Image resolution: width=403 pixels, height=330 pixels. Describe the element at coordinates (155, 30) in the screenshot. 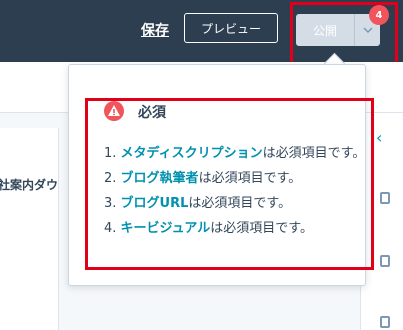

I see `save-button: 保存` at that location.